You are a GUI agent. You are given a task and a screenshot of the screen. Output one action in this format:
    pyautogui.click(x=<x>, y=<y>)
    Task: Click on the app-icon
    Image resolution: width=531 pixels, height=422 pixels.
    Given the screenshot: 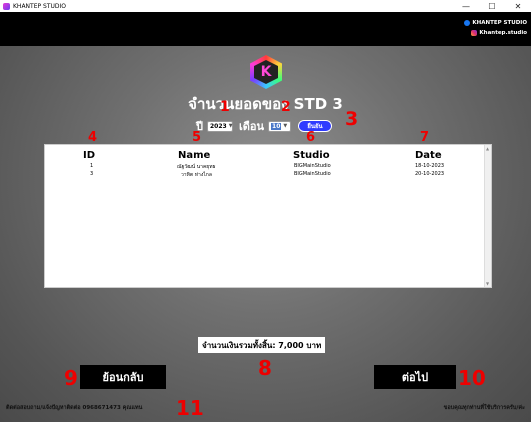 What is the action you would take?
    pyautogui.click(x=6, y=6)
    